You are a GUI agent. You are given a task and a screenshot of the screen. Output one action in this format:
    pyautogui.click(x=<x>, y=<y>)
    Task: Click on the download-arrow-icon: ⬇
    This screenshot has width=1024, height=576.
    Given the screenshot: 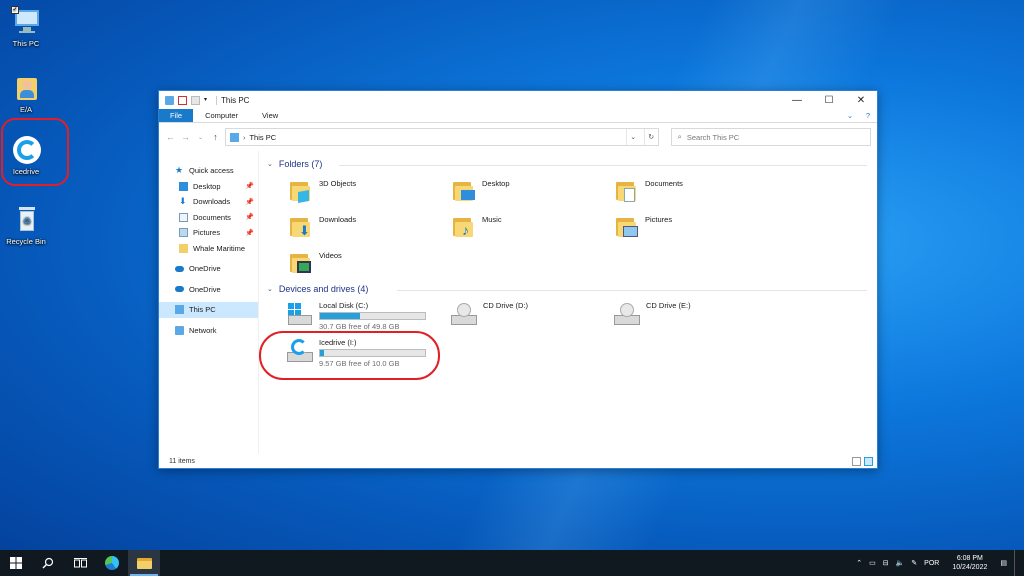 What is the action you would take?
    pyautogui.click(x=183, y=201)
    